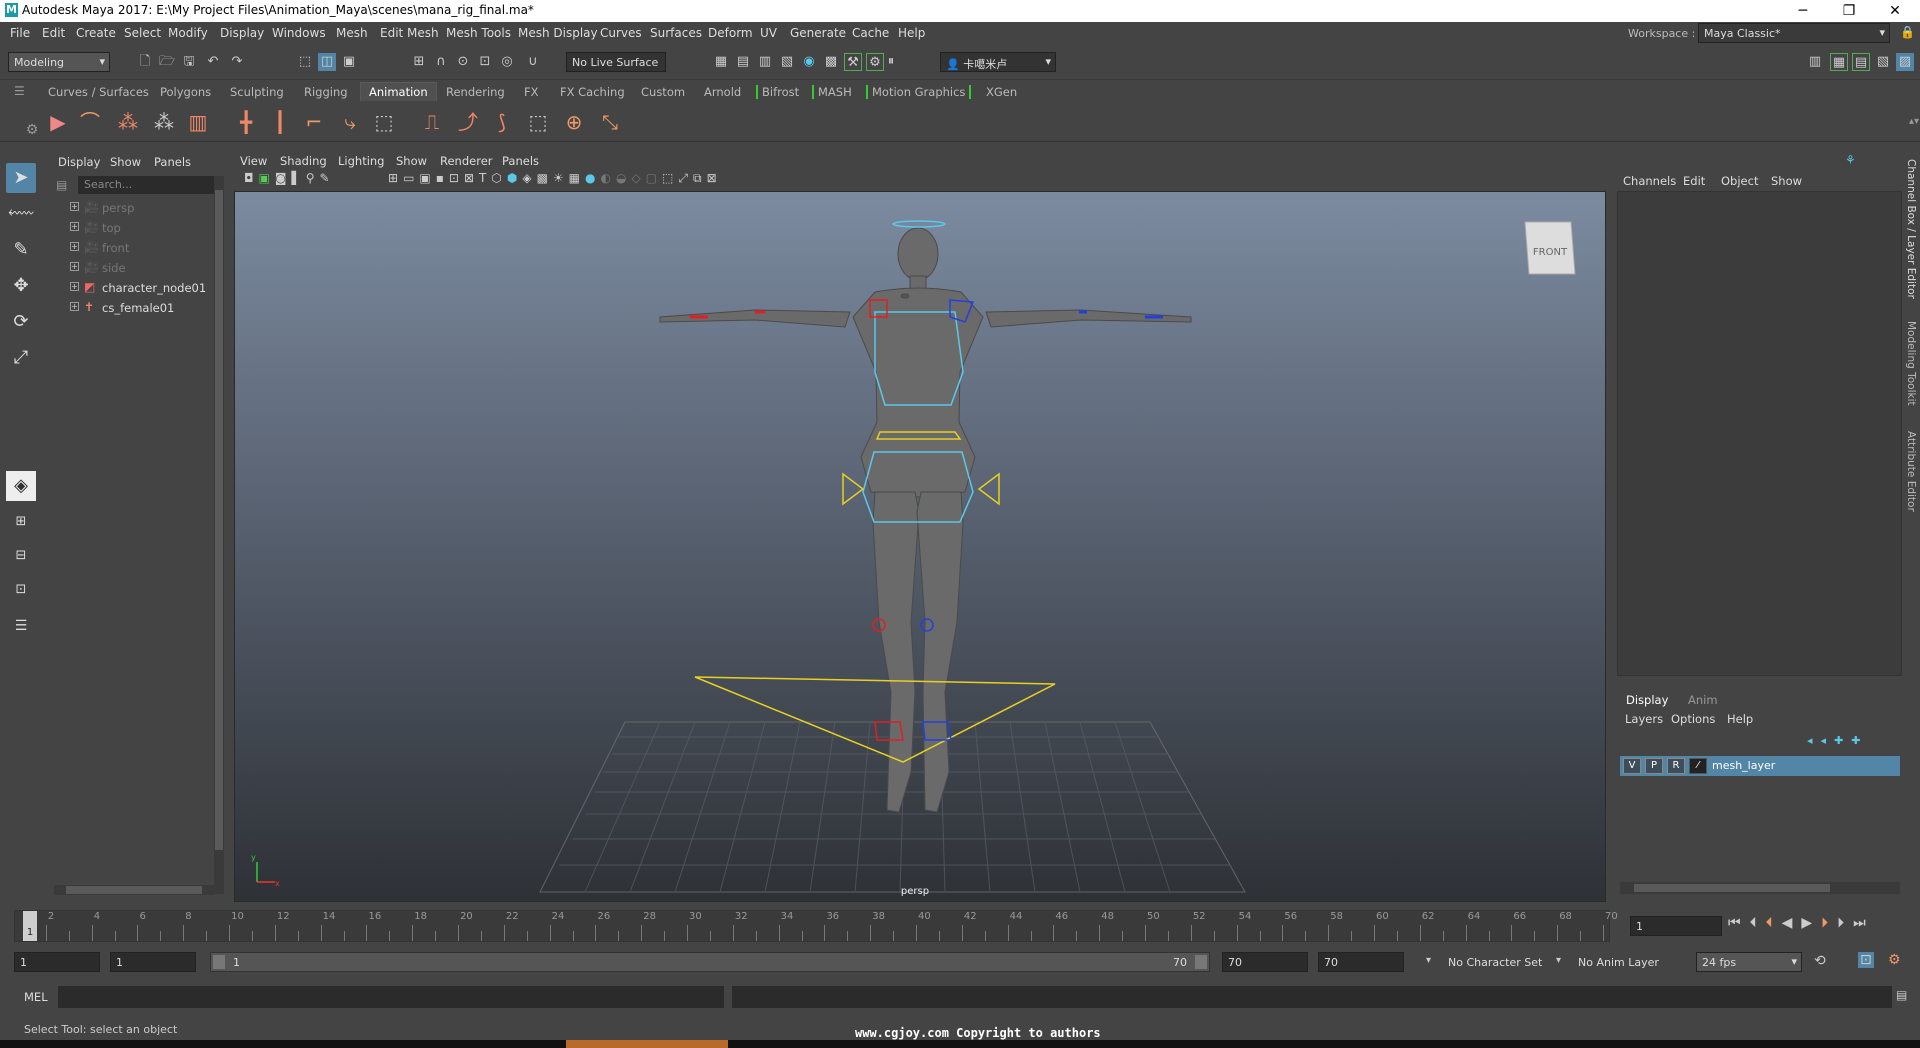 This screenshot has width=1920, height=1048. What do you see at coordinates (809, 62) in the screenshot?
I see `hypershade-icon: ◉` at bounding box center [809, 62].